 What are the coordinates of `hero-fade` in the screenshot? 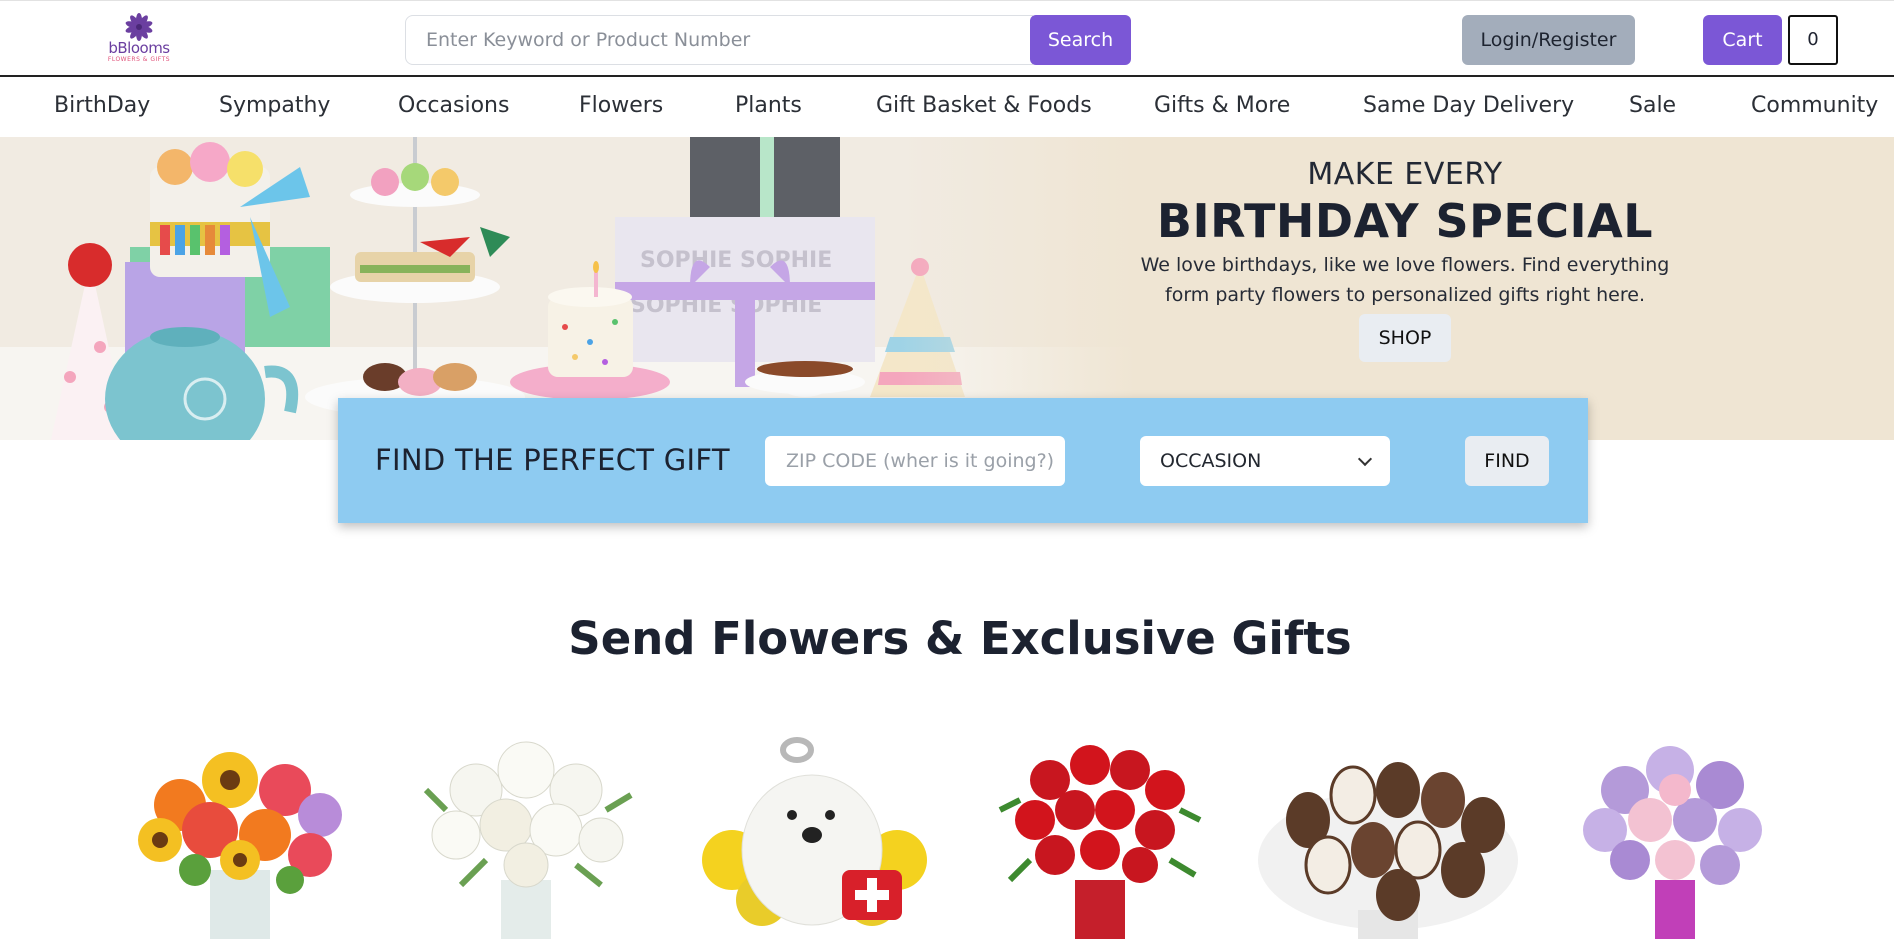 It's located at (1030, 288).